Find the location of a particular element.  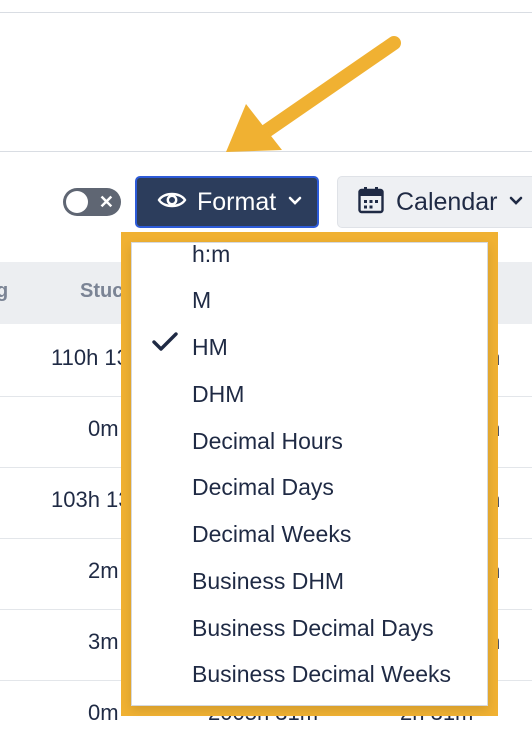

menu-item-decimal-weeks: Decimal Weeks is located at coordinates (271, 534).